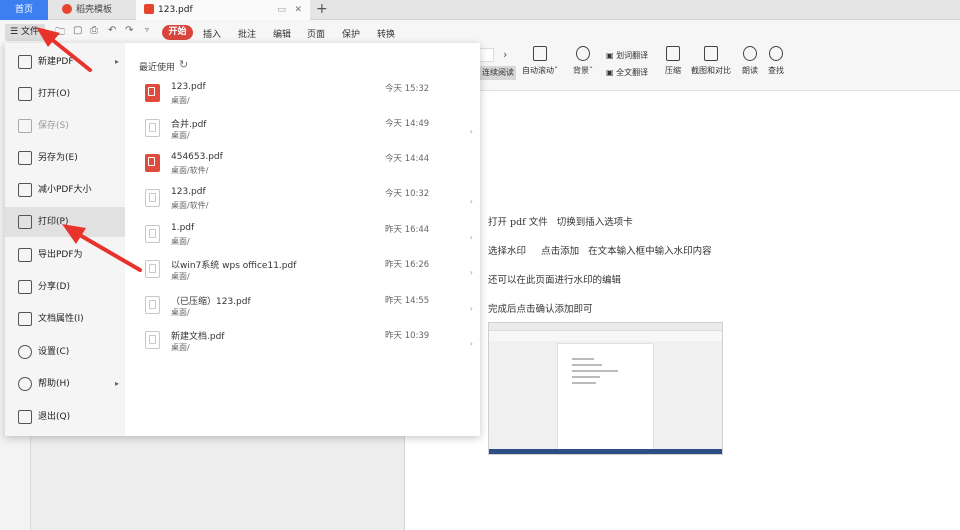  What do you see at coordinates (190, 170) in the screenshot?
I see `recent-file-path: 桌面/软件/` at bounding box center [190, 170].